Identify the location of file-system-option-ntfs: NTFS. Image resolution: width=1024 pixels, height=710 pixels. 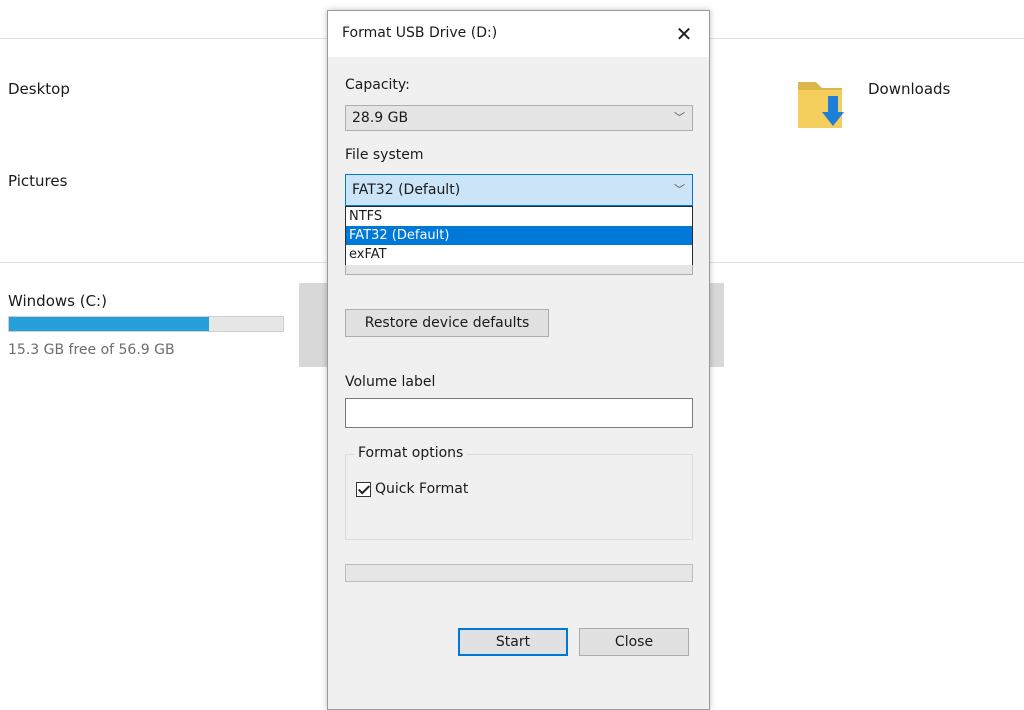
(519, 216).